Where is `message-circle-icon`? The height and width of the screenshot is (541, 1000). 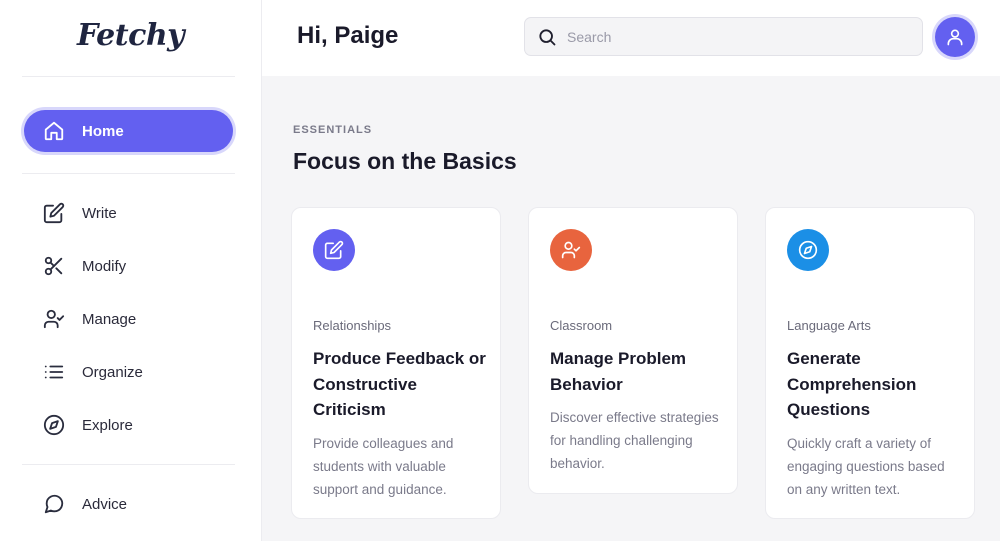 message-circle-icon is located at coordinates (54, 504).